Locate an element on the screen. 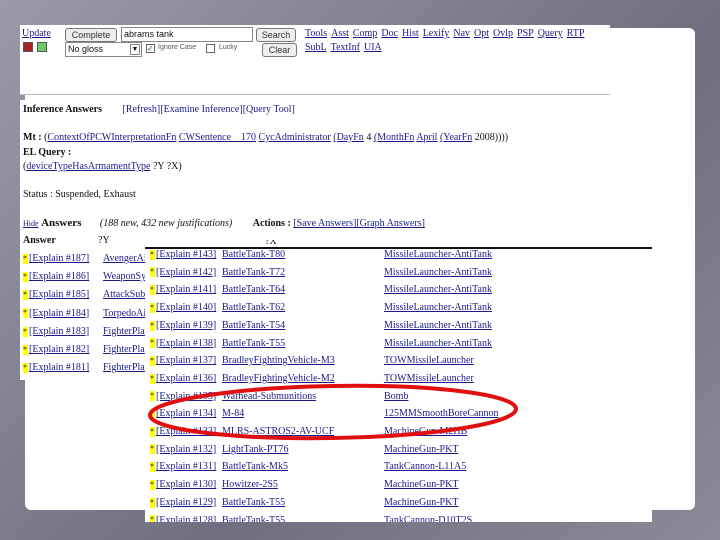 This screenshot has width=720, height=540. highlight-ellipse is located at coordinates (333, 412).